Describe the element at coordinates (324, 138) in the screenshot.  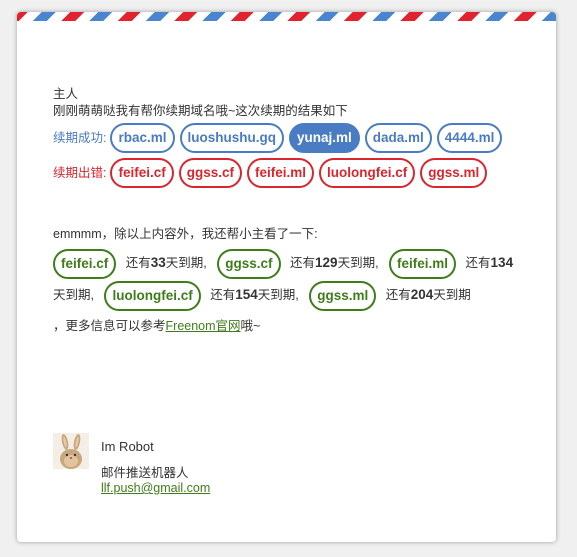
I see `success-domain-chip: yunaj.ml` at that location.